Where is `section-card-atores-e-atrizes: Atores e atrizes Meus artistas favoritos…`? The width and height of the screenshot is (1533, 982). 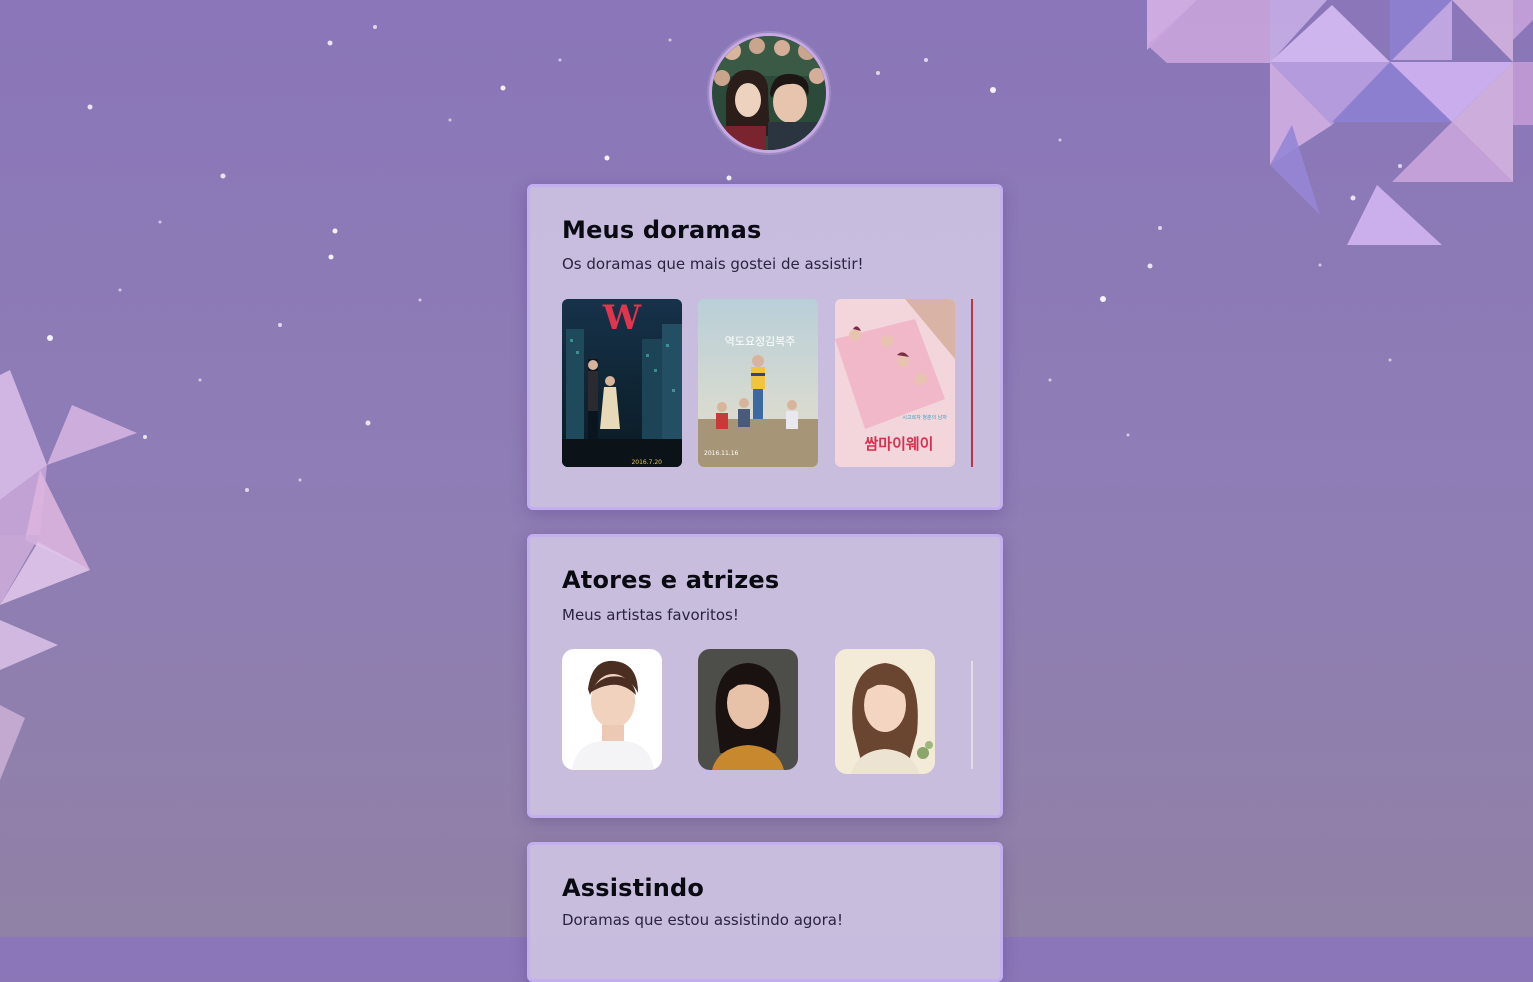 section-card-atores-e-atrizes: Atores e atrizes Meus artistas favoritos… is located at coordinates (765, 676).